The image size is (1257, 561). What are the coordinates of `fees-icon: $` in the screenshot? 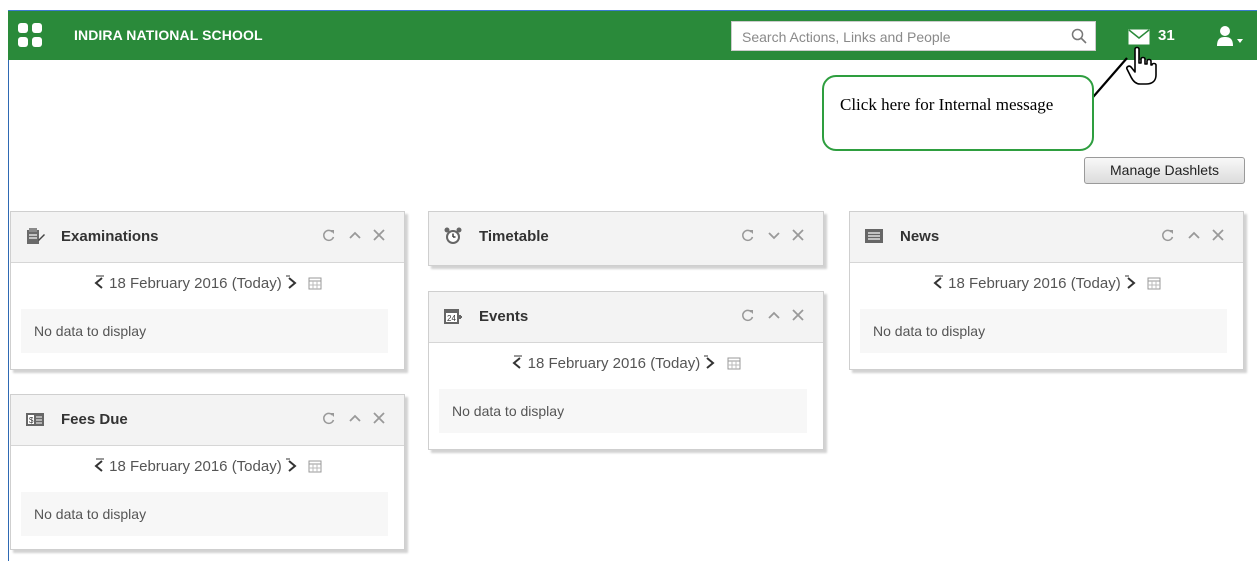 It's located at (35, 419).